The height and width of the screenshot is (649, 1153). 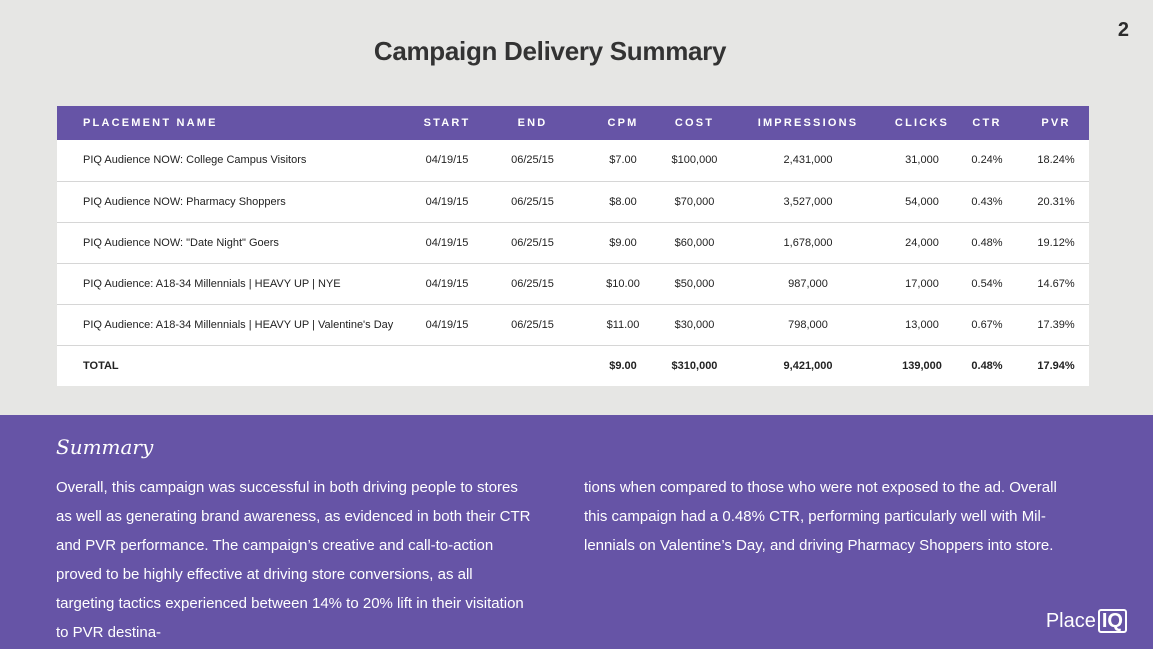 What do you see at coordinates (987, 283) in the screenshot?
I see `cell-ctr: 0.54%` at bounding box center [987, 283].